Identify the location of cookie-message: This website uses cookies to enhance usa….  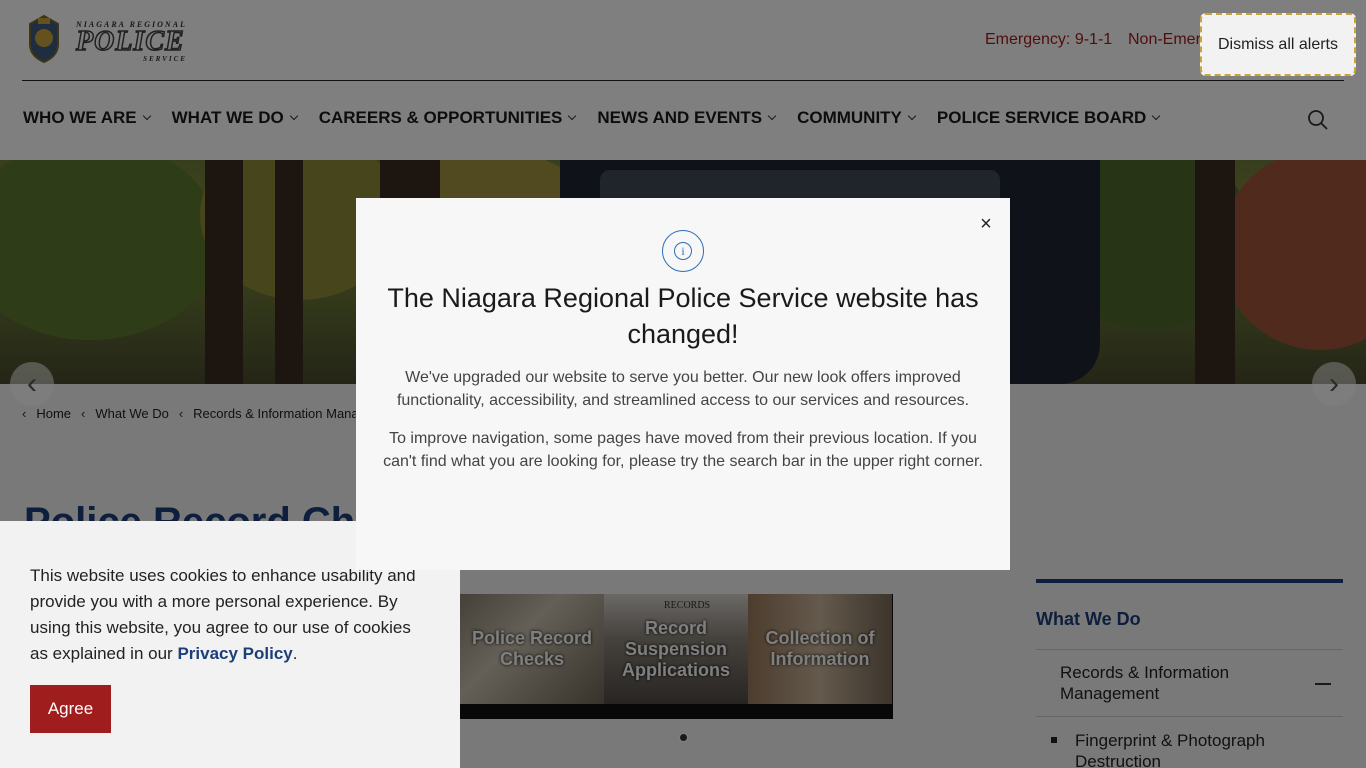
(230, 615).